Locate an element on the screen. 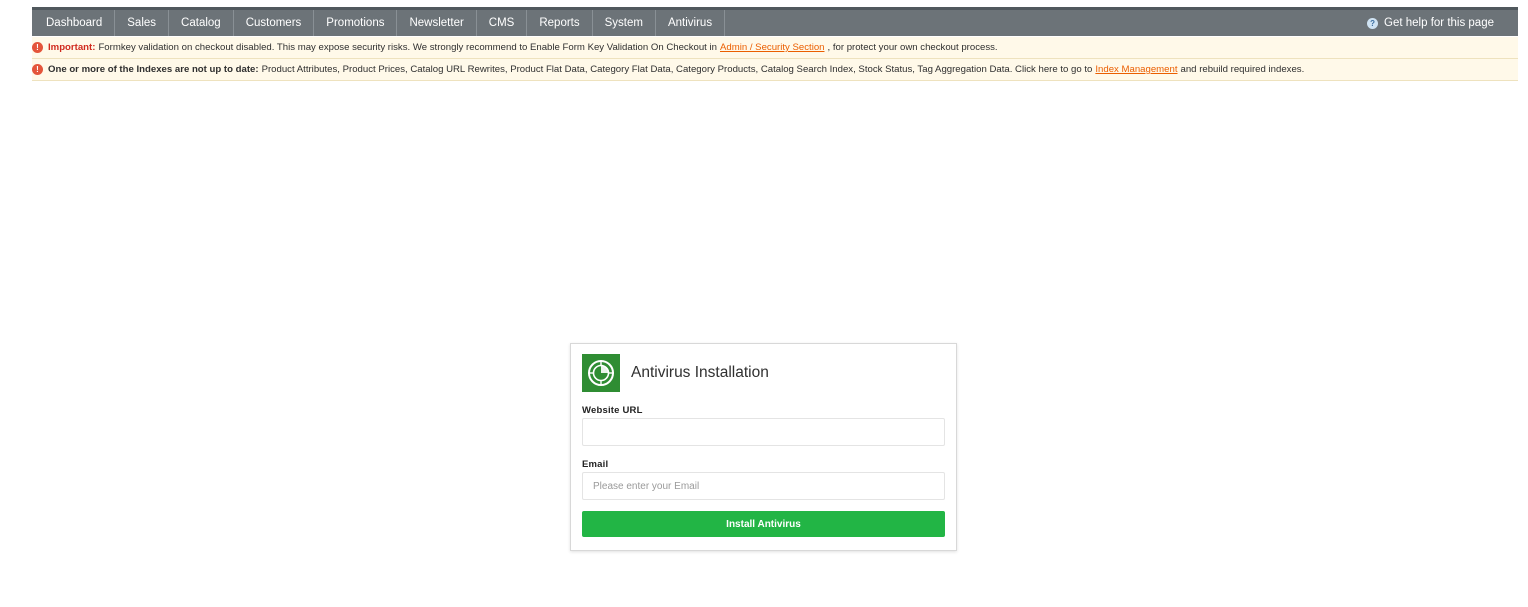 This screenshot has height=607, width=1528. question-circle-icon: ? is located at coordinates (1373, 23).